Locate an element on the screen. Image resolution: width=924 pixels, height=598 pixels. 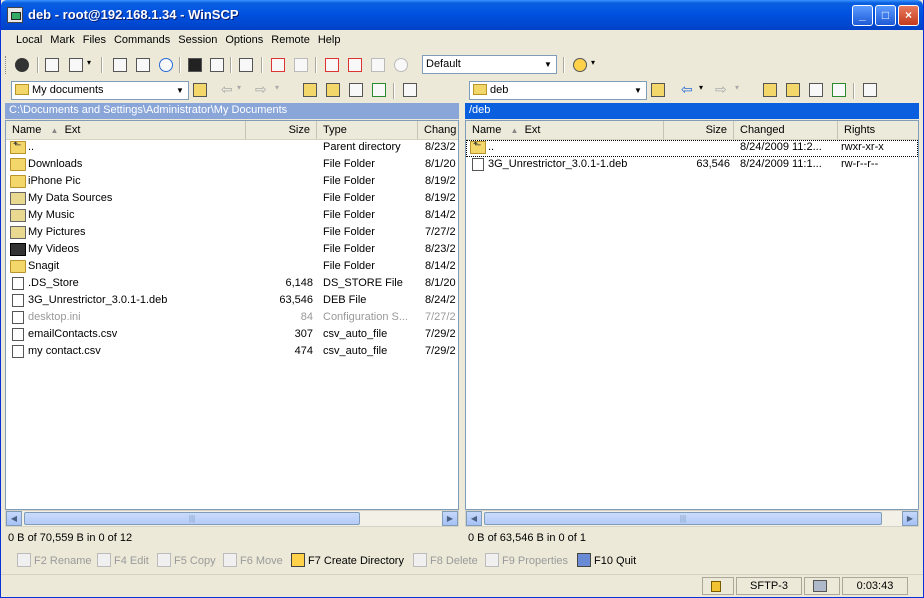
remote-path-bar: /deb is located at coordinates (692, 111).